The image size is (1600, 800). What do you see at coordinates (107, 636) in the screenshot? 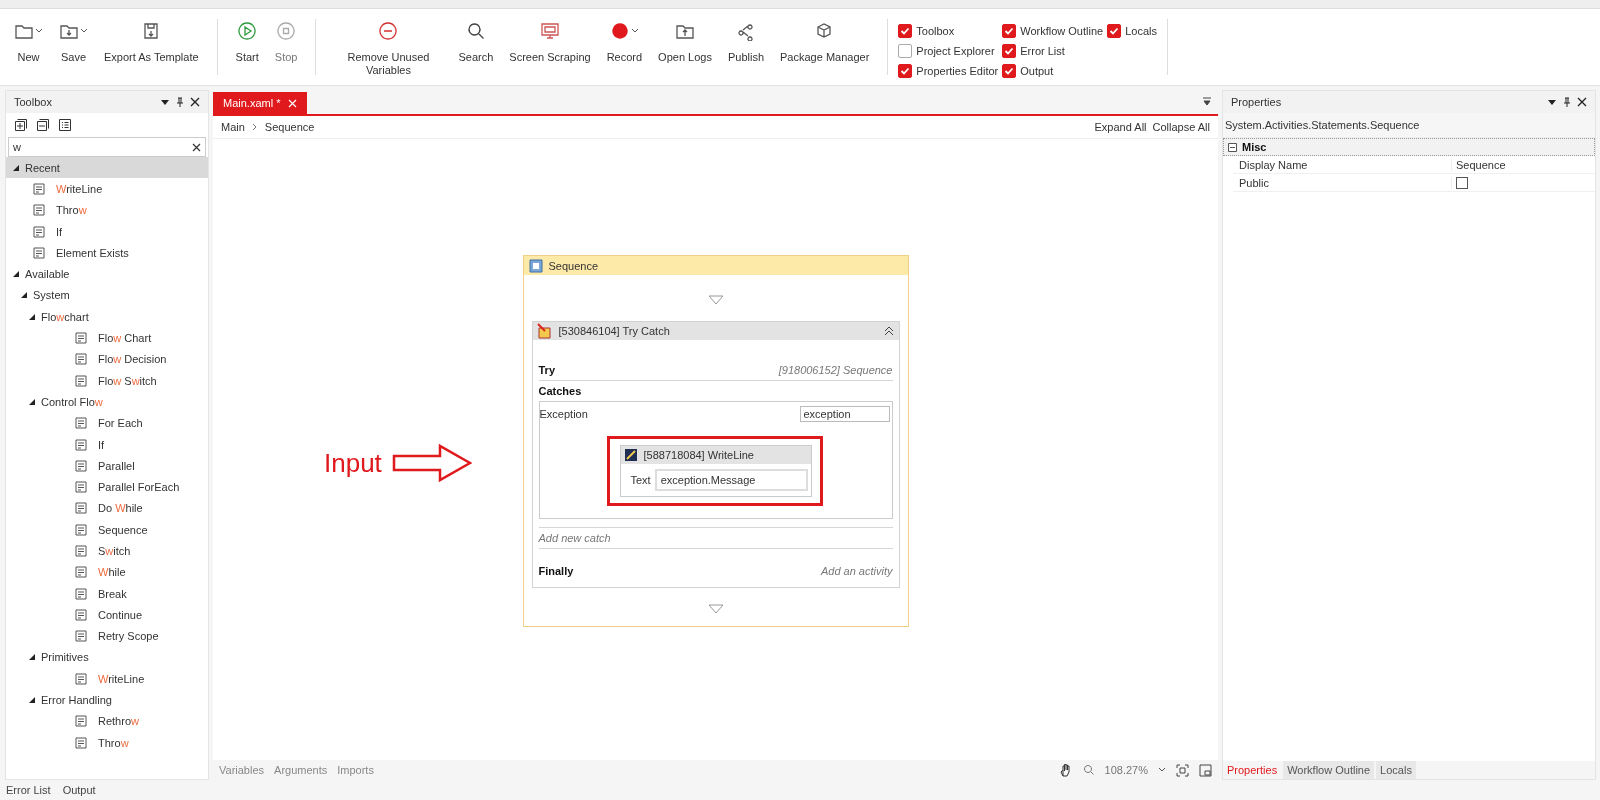
I see `tree-item: Retry Scope` at bounding box center [107, 636].